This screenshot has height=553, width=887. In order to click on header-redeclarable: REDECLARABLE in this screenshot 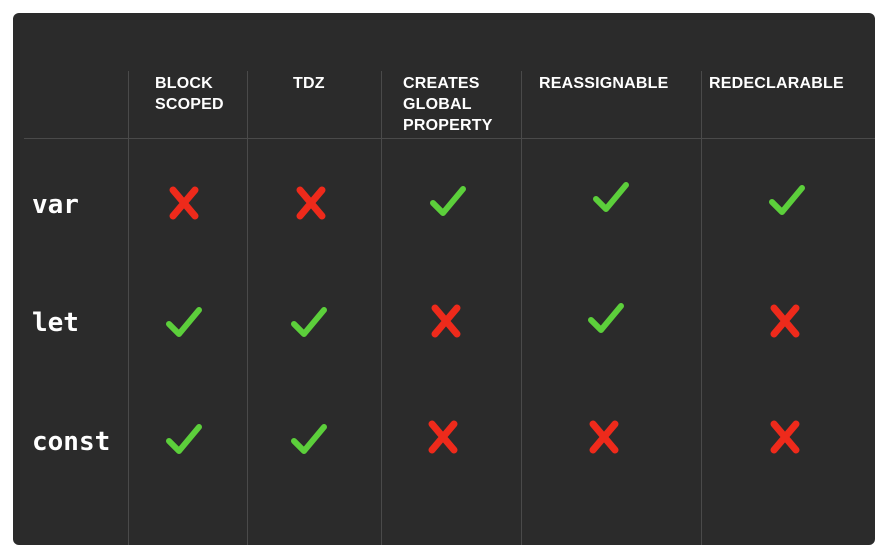, I will do `click(776, 83)`.